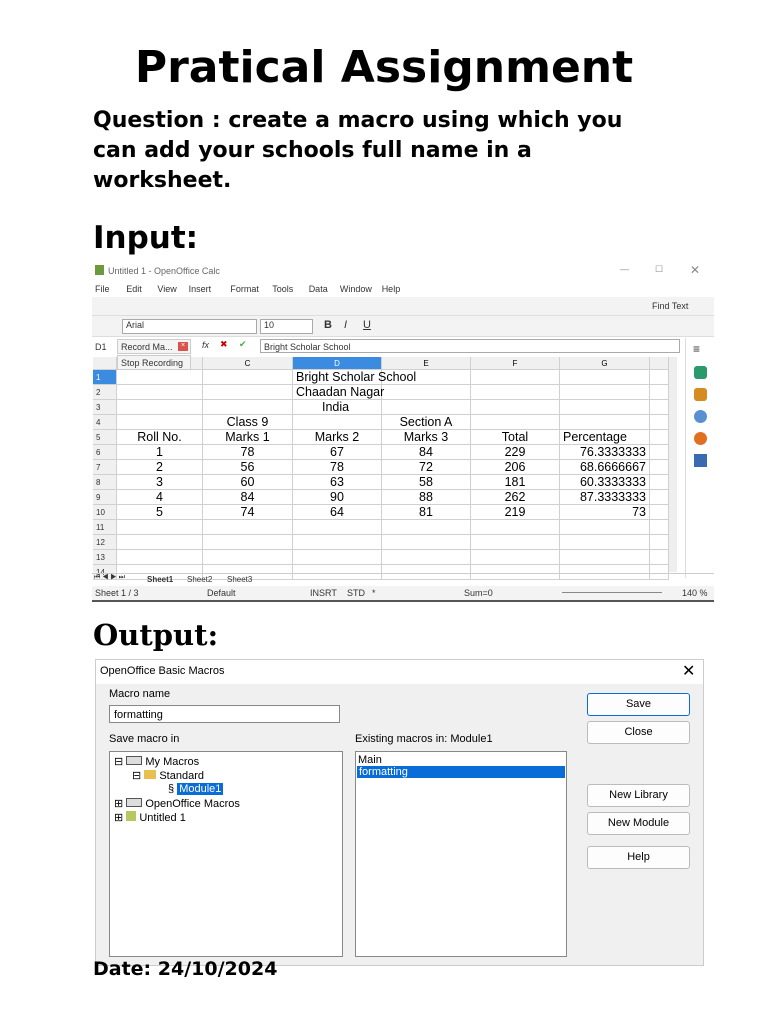 This screenshot has width=768, height=1024. What do you see at coordinates (150, 817) in the screenshot?
I see `tree-item-untitled: ⊞ Untitled 1` at bounding box center [150, 817].